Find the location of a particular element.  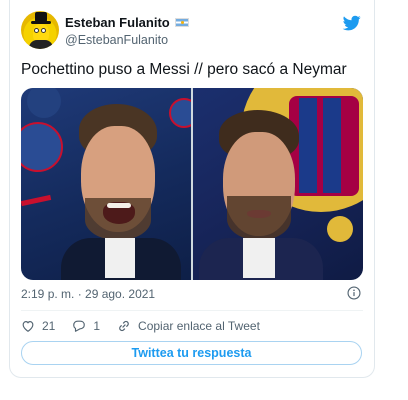

tweet-timestamp: 2:19 p. m. · 29 ago. 2021 is located at coordinates (88, 294).